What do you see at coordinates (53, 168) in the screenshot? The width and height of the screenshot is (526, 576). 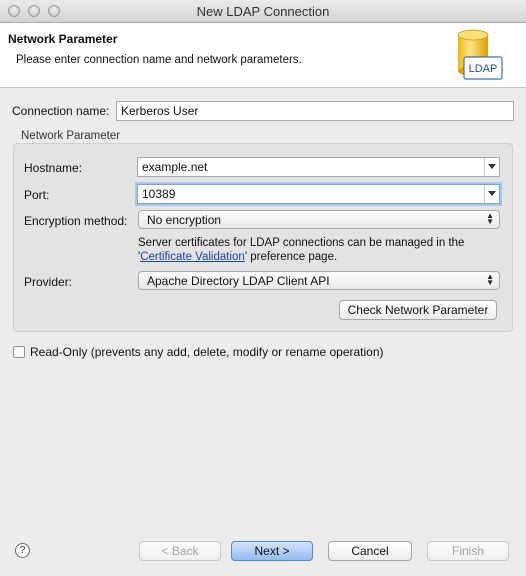 I see `hostname-label: Hostname:` at bounding box center [53, 168].